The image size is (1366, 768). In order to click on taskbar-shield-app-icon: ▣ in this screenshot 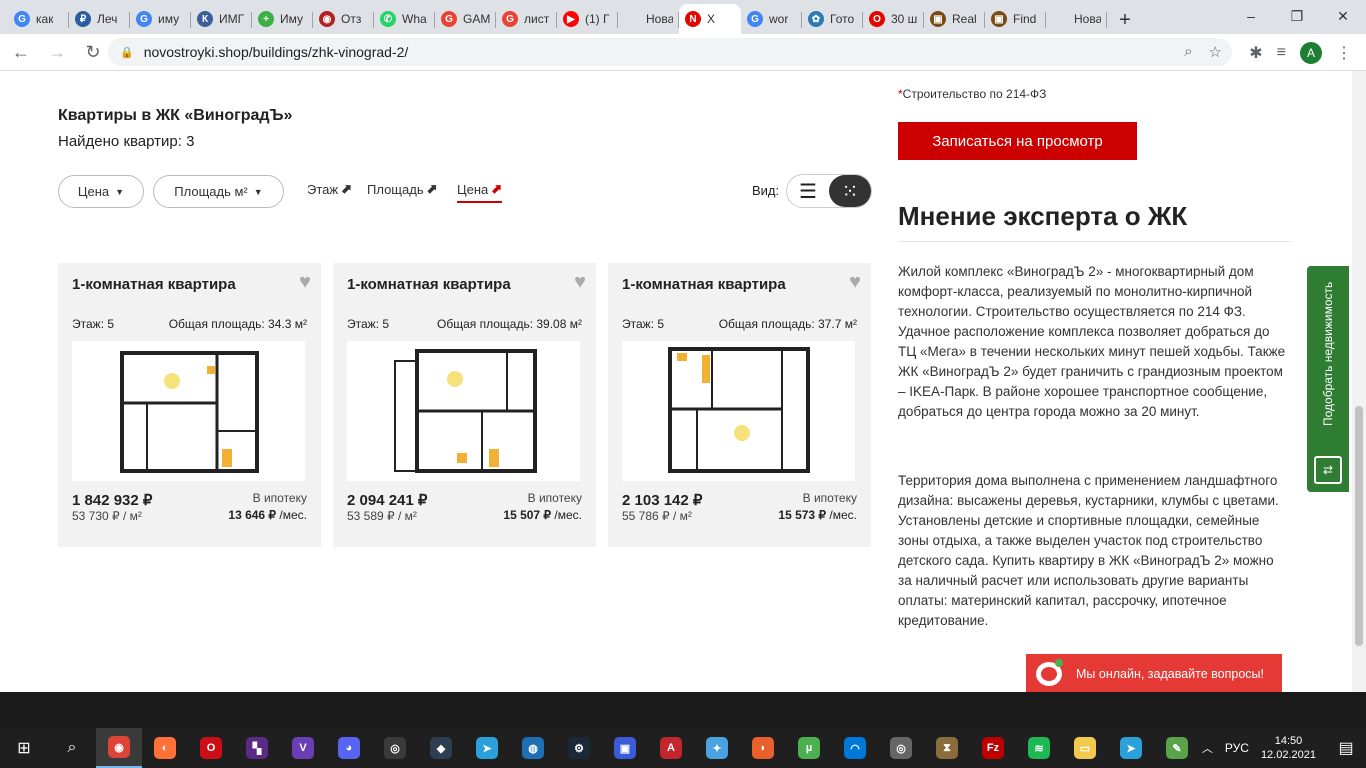, I will do `click(625, 748)`.